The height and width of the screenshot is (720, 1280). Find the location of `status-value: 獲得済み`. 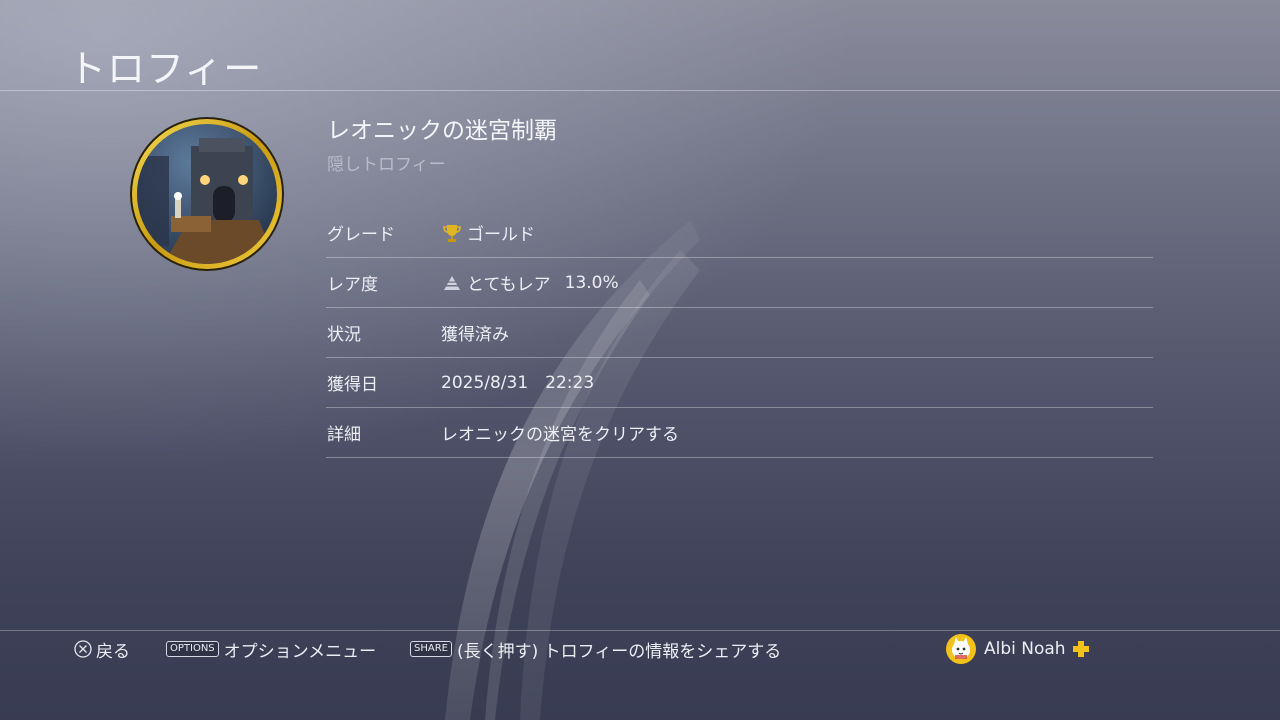

status-value: 獲得済み is located at coordinates (475, 335).